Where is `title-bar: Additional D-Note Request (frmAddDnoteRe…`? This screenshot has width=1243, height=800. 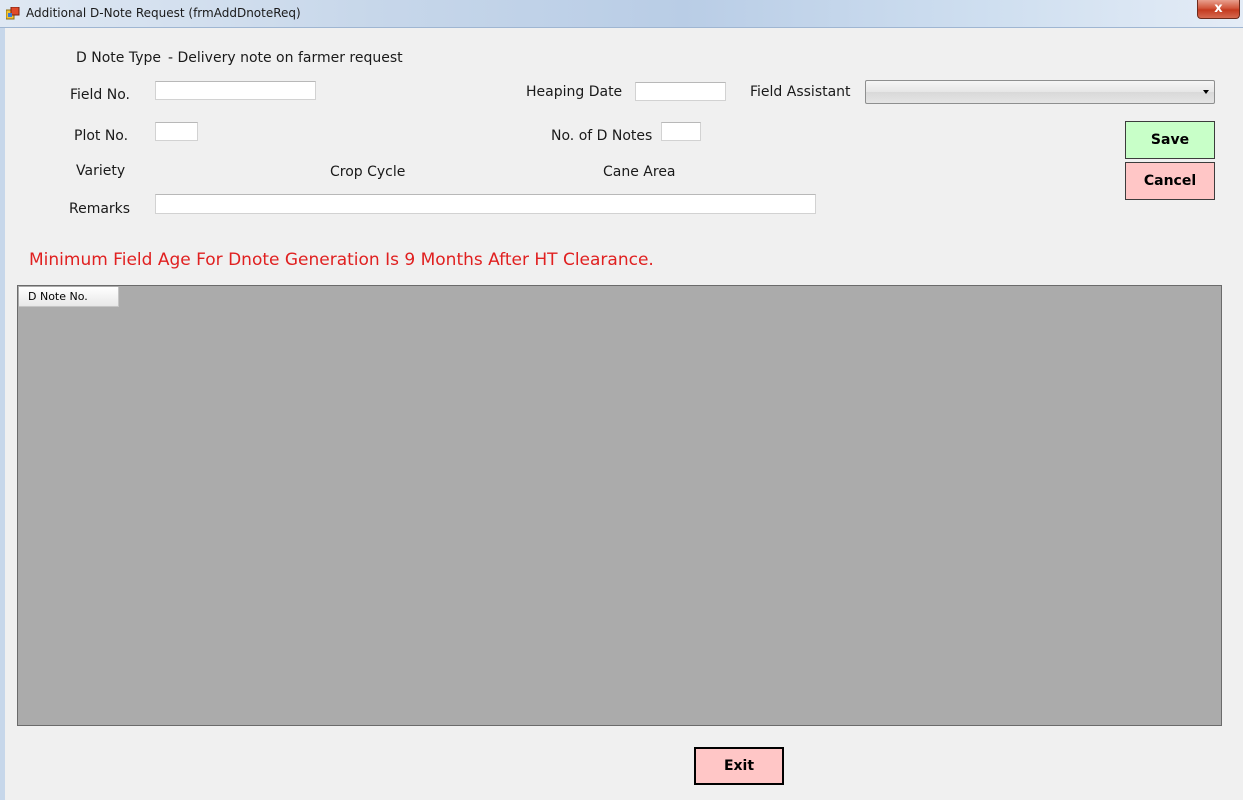 title-bar: Additional D-Note Request (frmAddDnoteRe… is located at coordinates (621, 14).